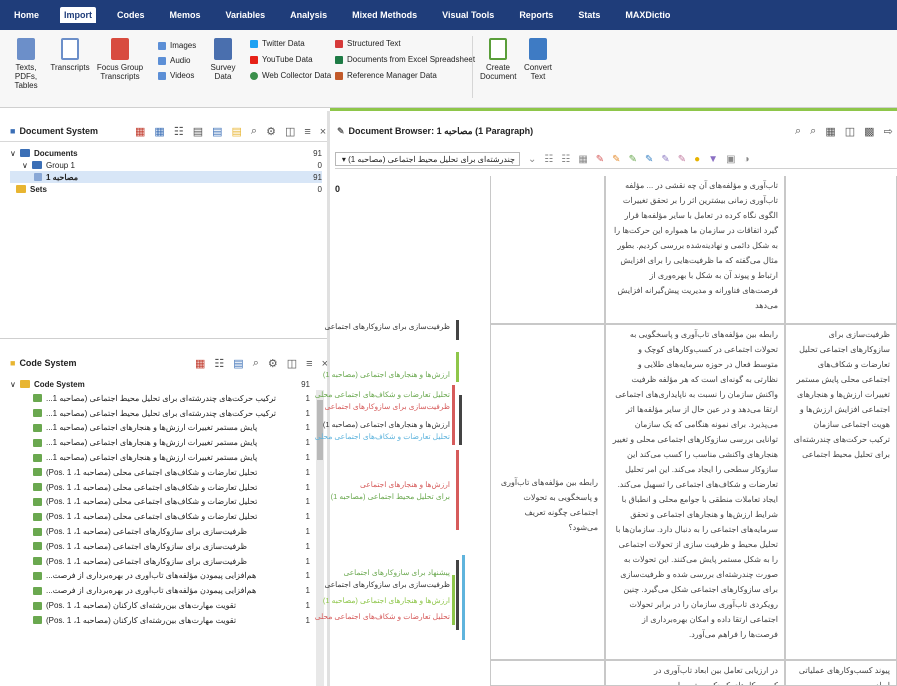  What do you see at coordinates (238, 363) in the screenshot?
I see `code-set-icon: ▤` at bounding box center [238, 363].